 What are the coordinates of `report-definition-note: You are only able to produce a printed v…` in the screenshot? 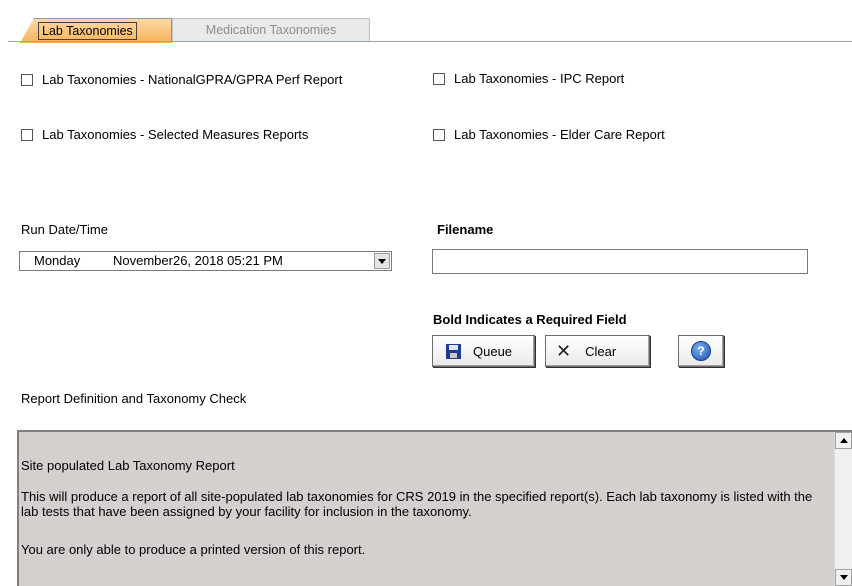 It's located at (193, 549).